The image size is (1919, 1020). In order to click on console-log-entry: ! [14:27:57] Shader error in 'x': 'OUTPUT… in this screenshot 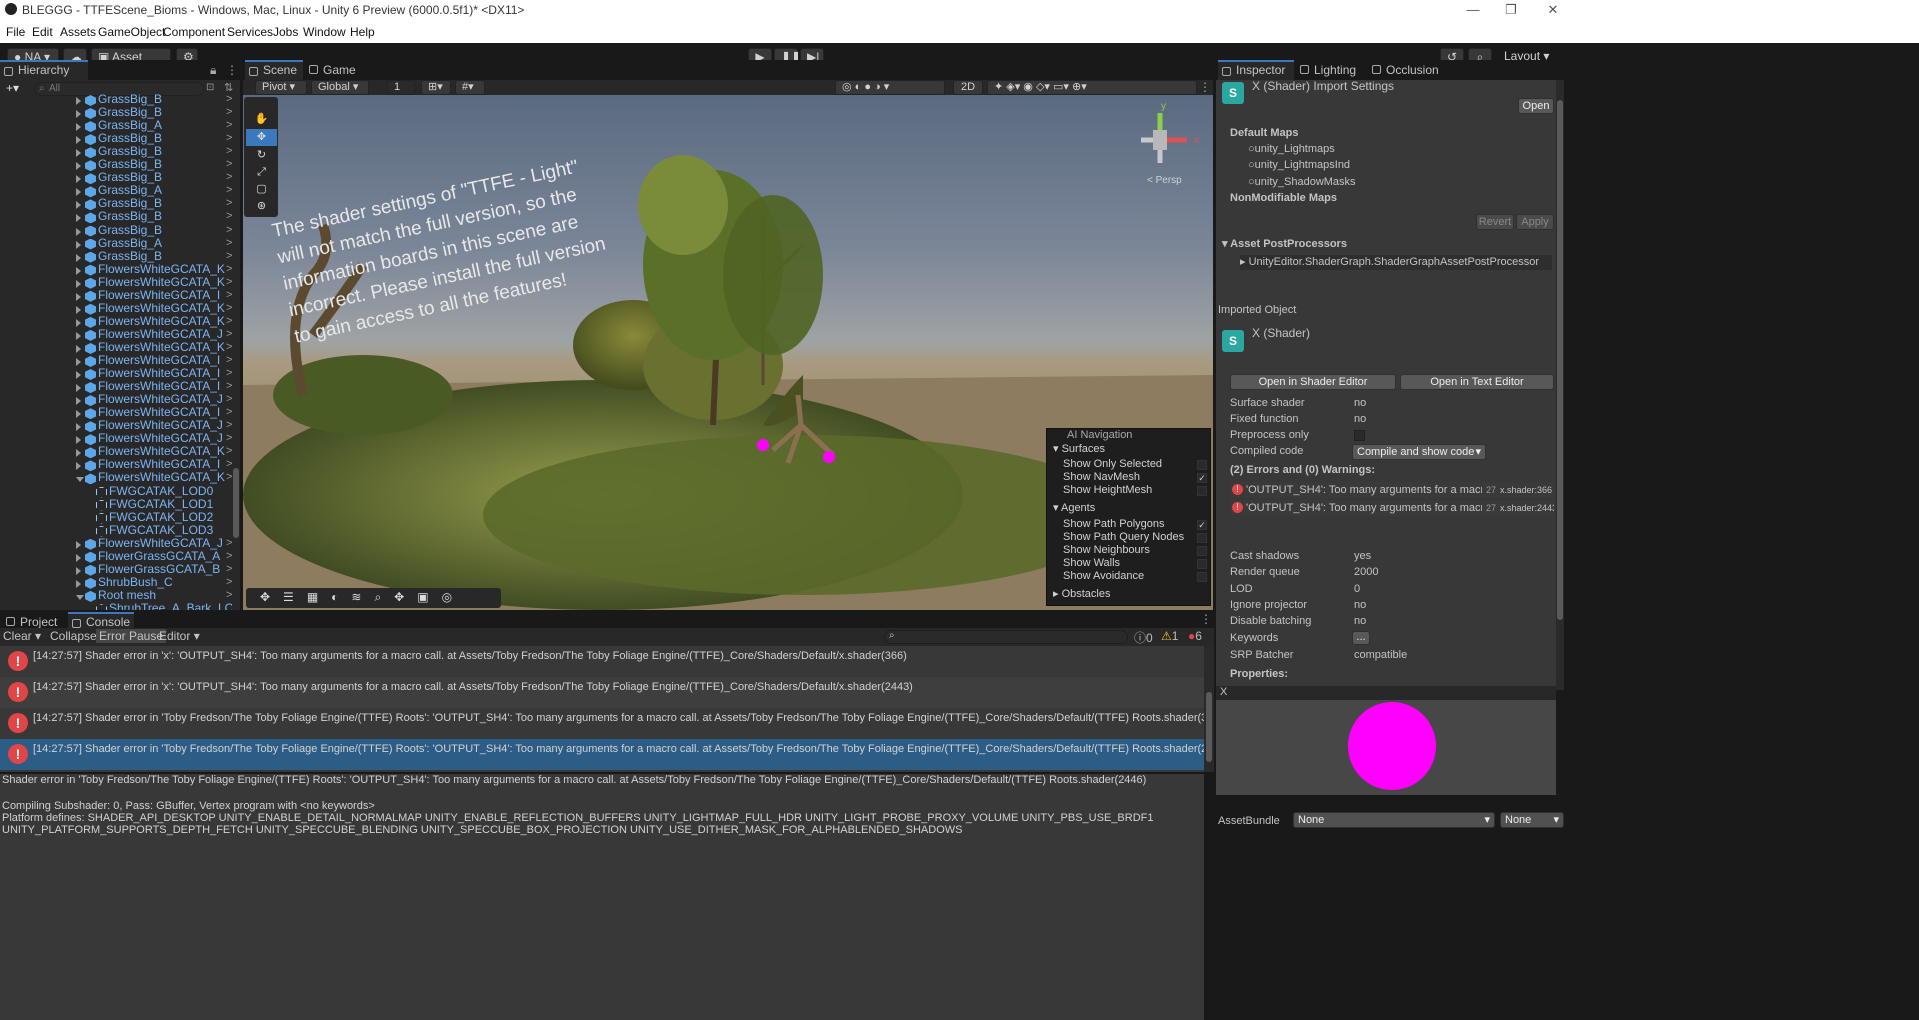, I will do `click(602, 661)`.